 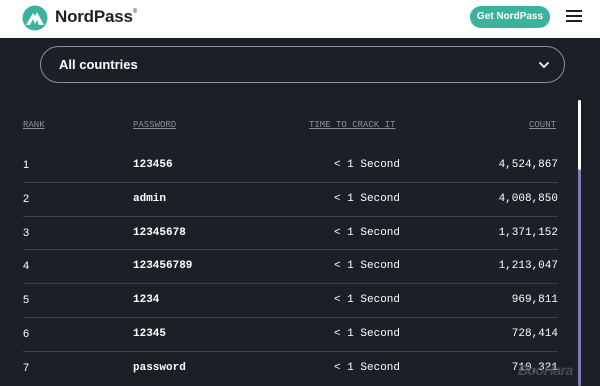 I want to click on password-cell: admin, so click(x=150, y=198).